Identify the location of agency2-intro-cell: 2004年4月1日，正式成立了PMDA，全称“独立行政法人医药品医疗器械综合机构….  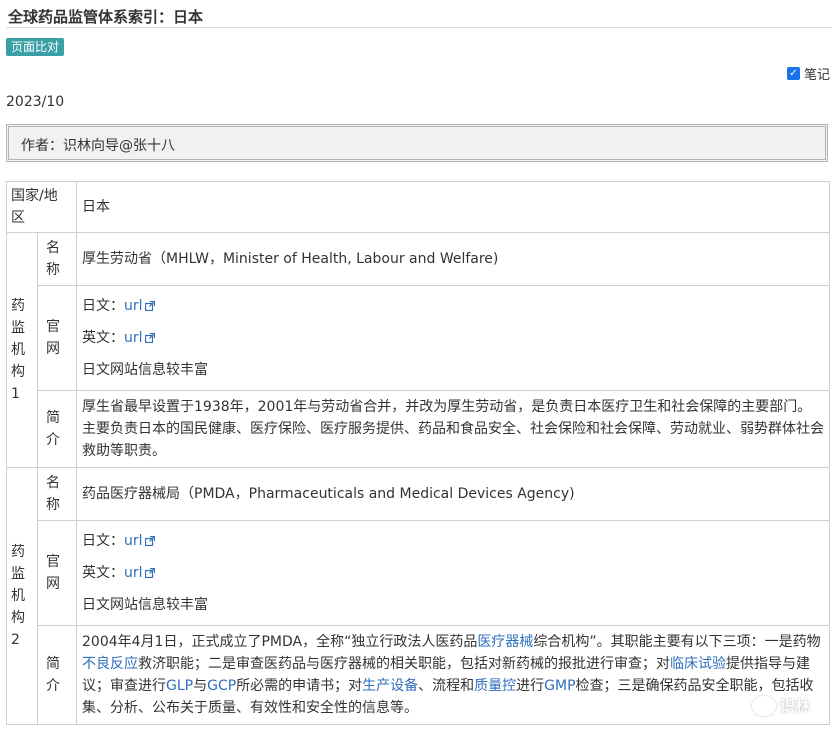
(453, 675).